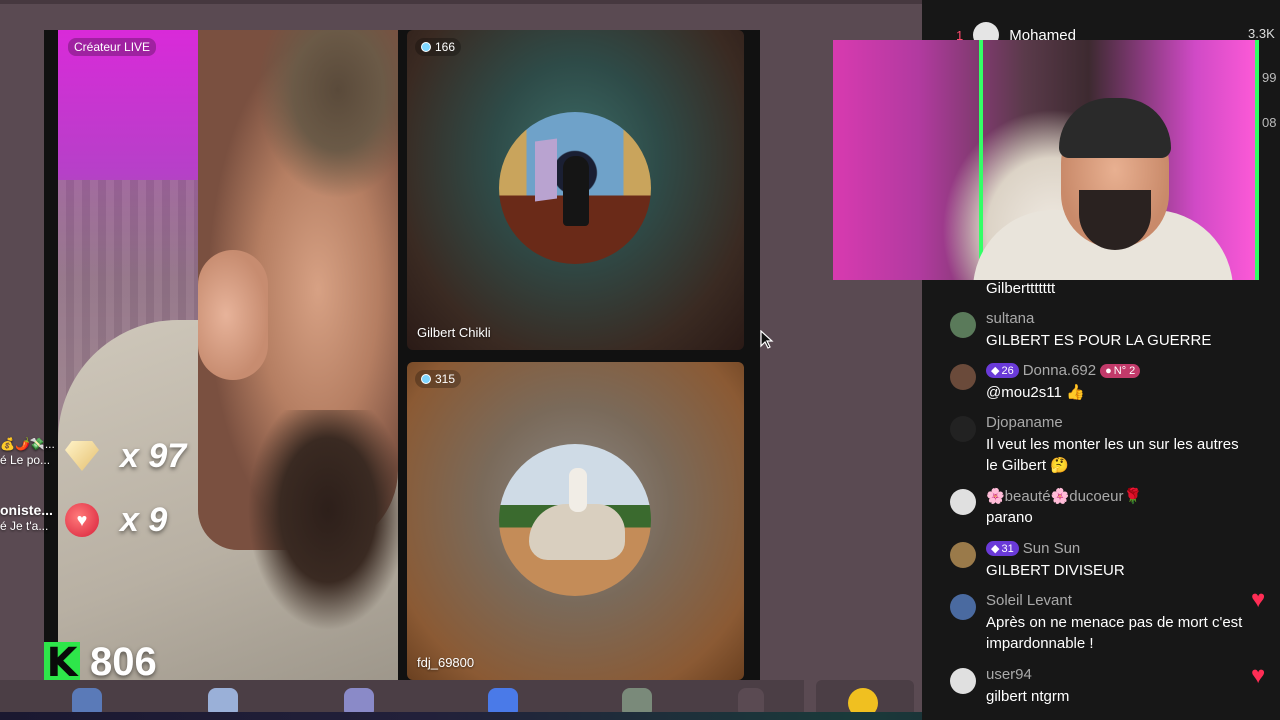 The width and height of the screenshot is (1280, 720). I want to click on leaderboard-value-3: 08, so click(1269, 122).